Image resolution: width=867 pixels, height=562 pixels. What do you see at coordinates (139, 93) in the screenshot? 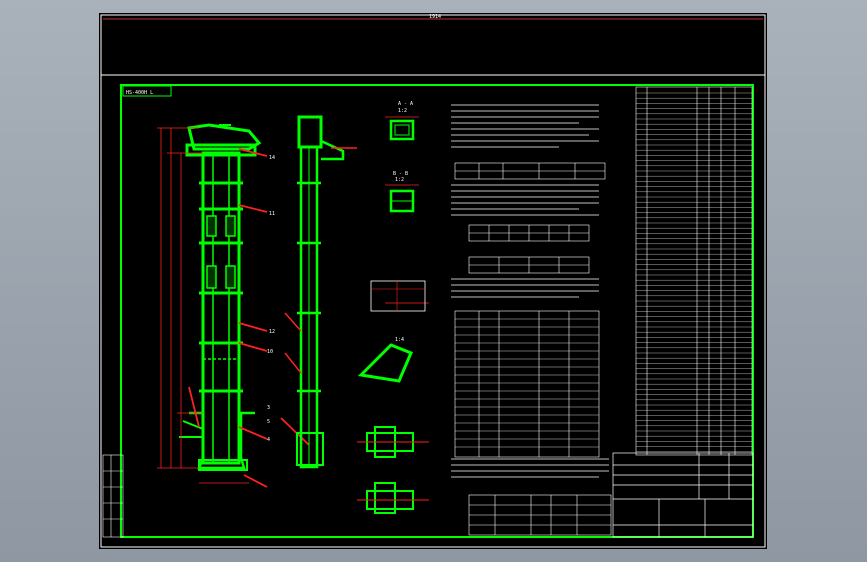
I see `corner-tag-text: HS-400H L` at bounding box center [139, 93].